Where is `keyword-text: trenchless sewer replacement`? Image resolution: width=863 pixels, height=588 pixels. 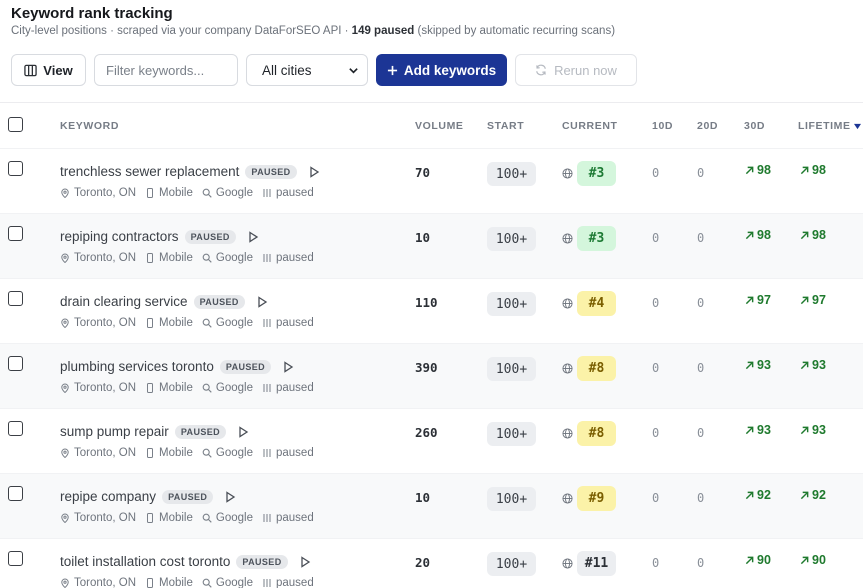 keyword-text: trenchless sewer replacement is located at coordinates (149, 171).